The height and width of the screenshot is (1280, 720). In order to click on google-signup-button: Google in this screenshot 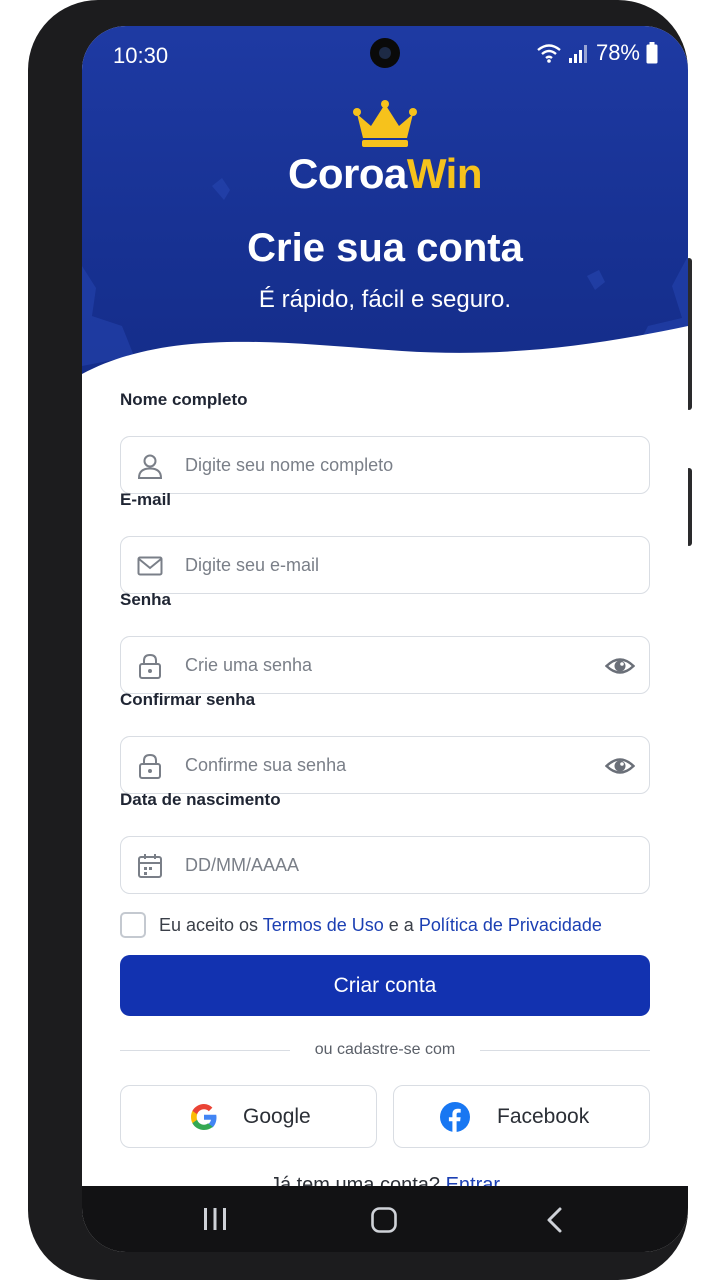, I will do `click(248, 1116)`.